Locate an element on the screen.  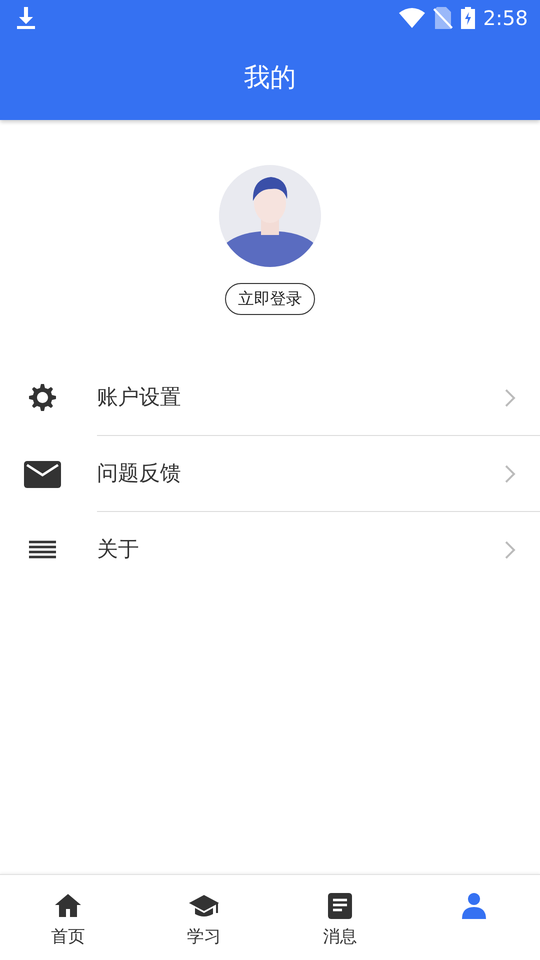
menu-label: 关于 is located at coordinates (118, 550).